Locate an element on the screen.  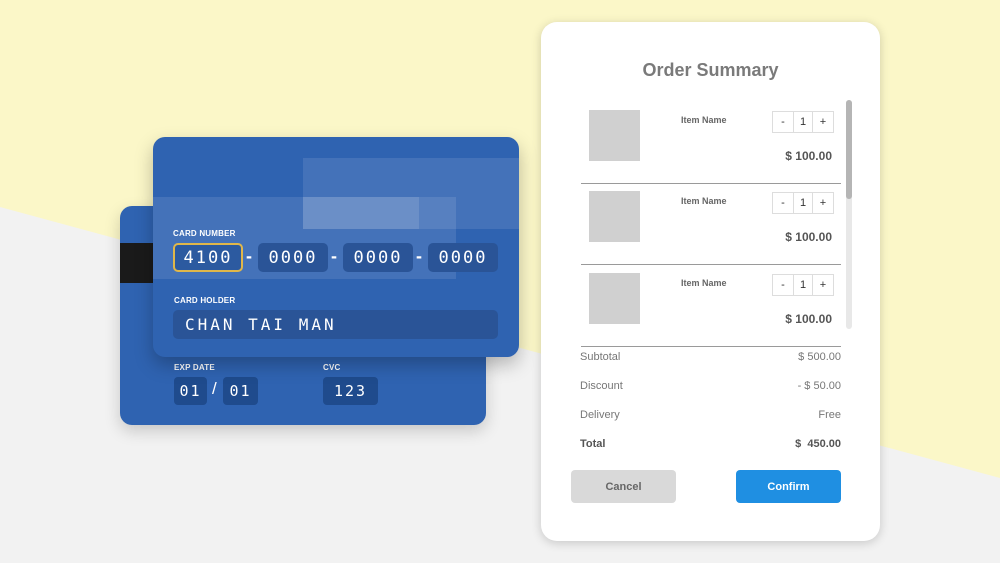
card-number-group-3: 0000 is located at coordinates (378, 257).